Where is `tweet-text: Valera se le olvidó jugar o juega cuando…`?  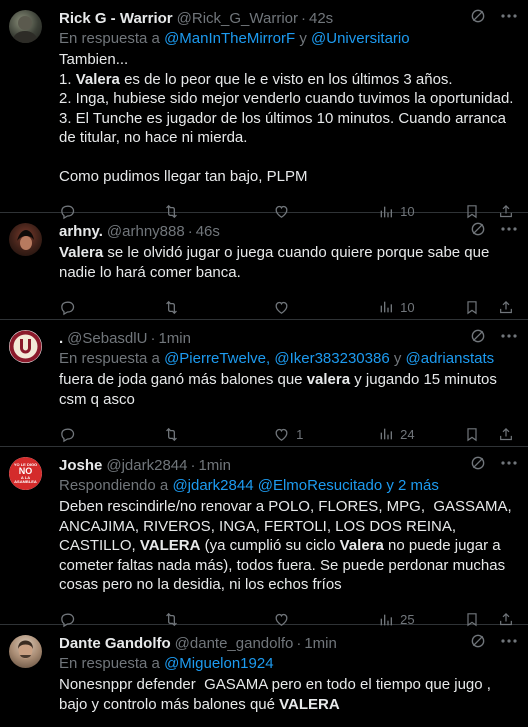
tweet-text: Valera se le olvidó jugar o juega cuando… is located at coordinates (276, 262).